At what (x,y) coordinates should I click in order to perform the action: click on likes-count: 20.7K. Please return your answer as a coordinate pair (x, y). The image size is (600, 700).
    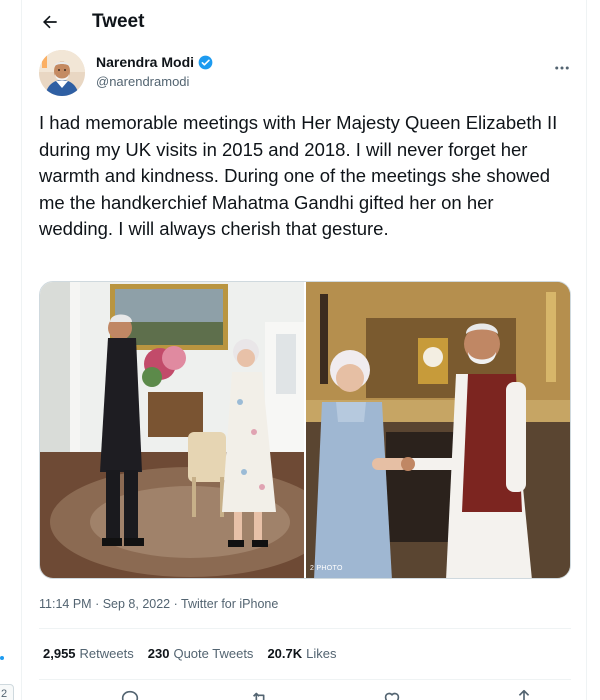
    Looking at the image, I should click on (285, 653).